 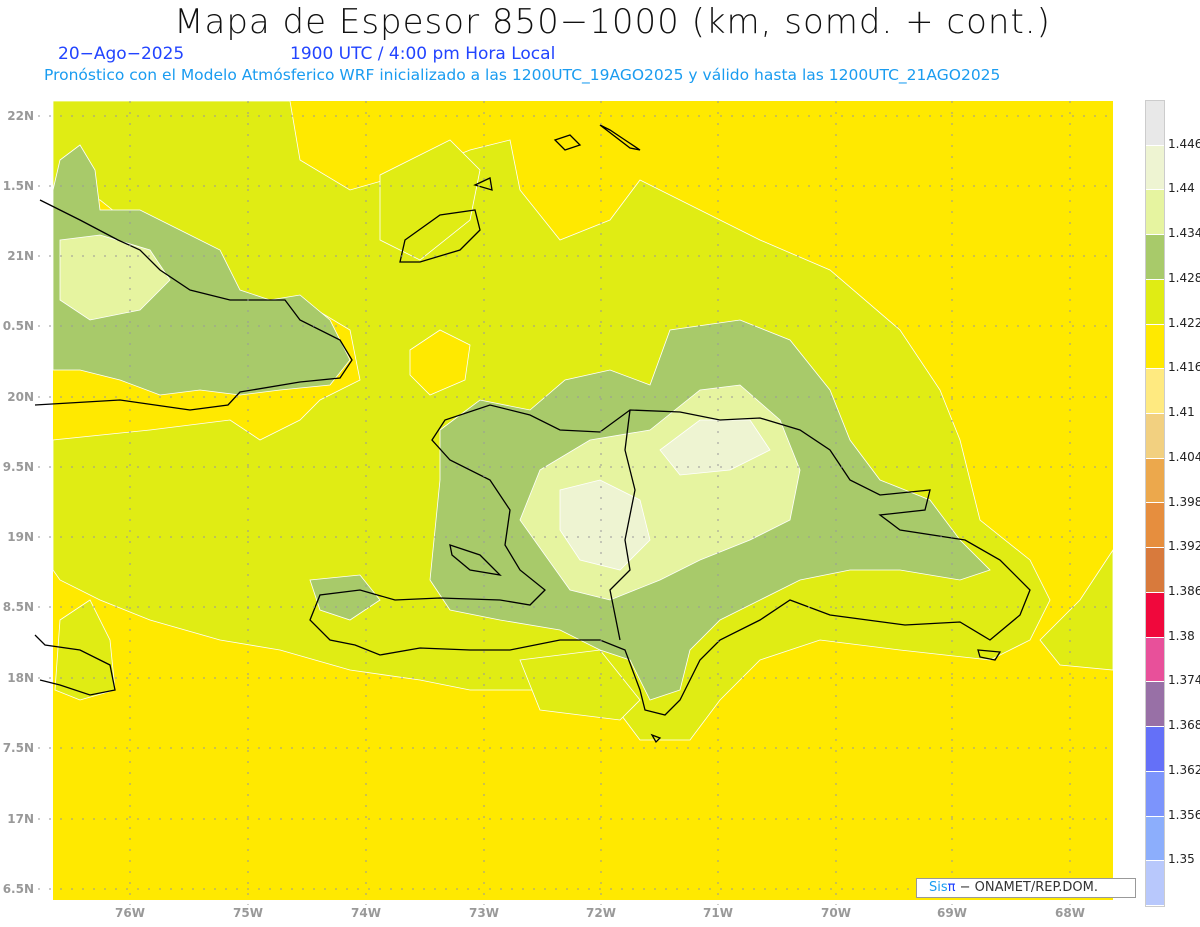 What do you see at coordinates (601, 913) in the screenshot?
I see `lon-label: 72W` at bounding box center [601, 913].